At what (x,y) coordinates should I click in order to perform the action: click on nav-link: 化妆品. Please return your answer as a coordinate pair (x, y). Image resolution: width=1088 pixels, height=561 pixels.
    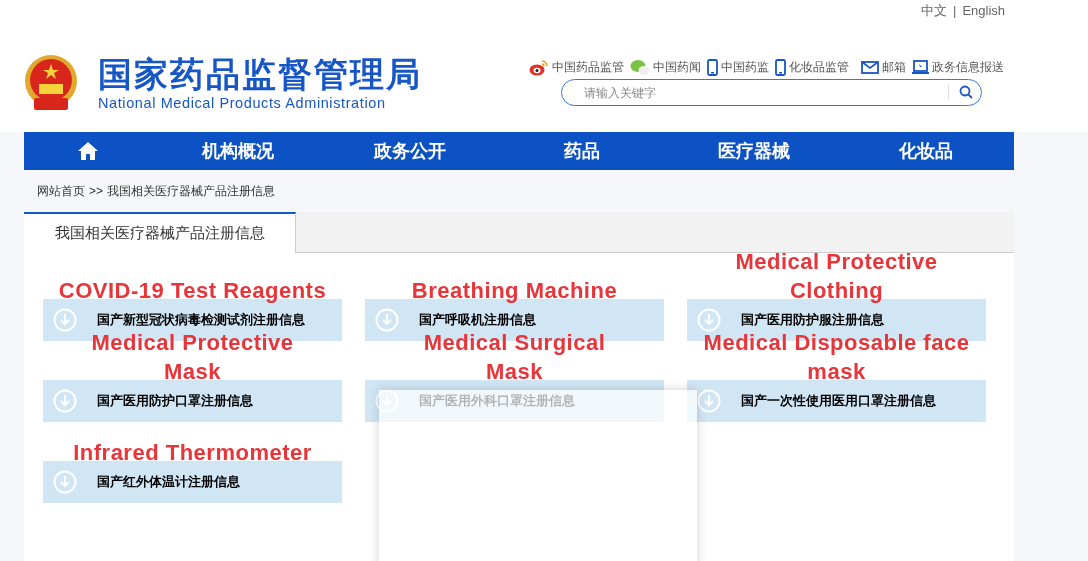
    Looking at the image, I should click on (926, 151).